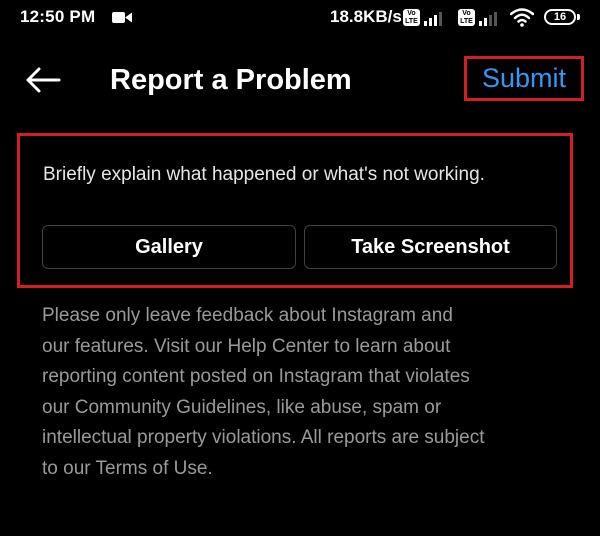 The image size is (600, 536). Describe the element at coordinates (366, 16) in the screenshot. I see `network-speed: 18.8KB/s` at that location.